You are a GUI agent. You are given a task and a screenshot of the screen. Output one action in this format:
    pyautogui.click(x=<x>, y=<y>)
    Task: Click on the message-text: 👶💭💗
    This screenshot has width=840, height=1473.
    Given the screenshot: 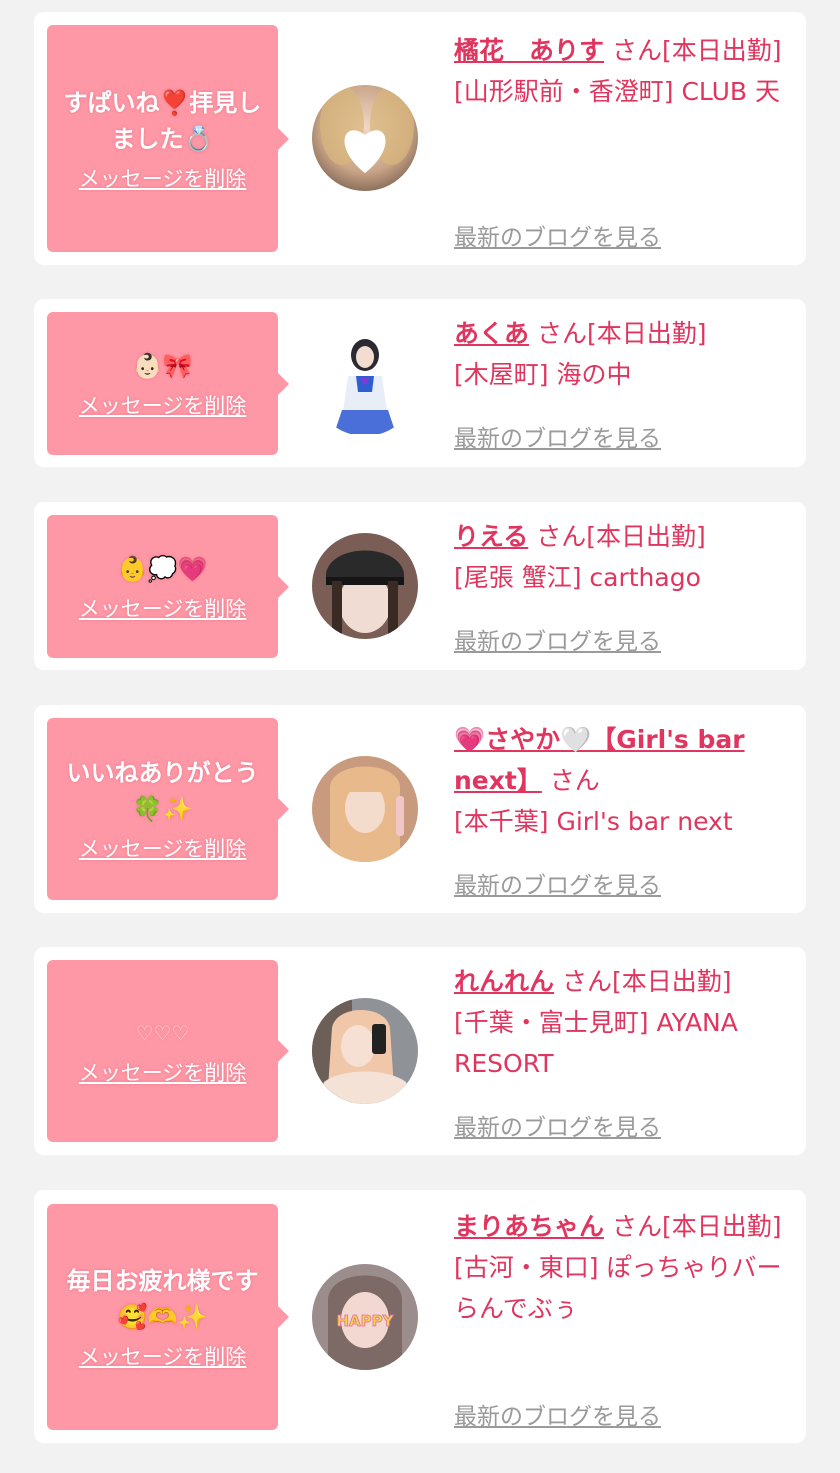 What is the action you would take?
    pyautogui.click(x=162, y=568)
    